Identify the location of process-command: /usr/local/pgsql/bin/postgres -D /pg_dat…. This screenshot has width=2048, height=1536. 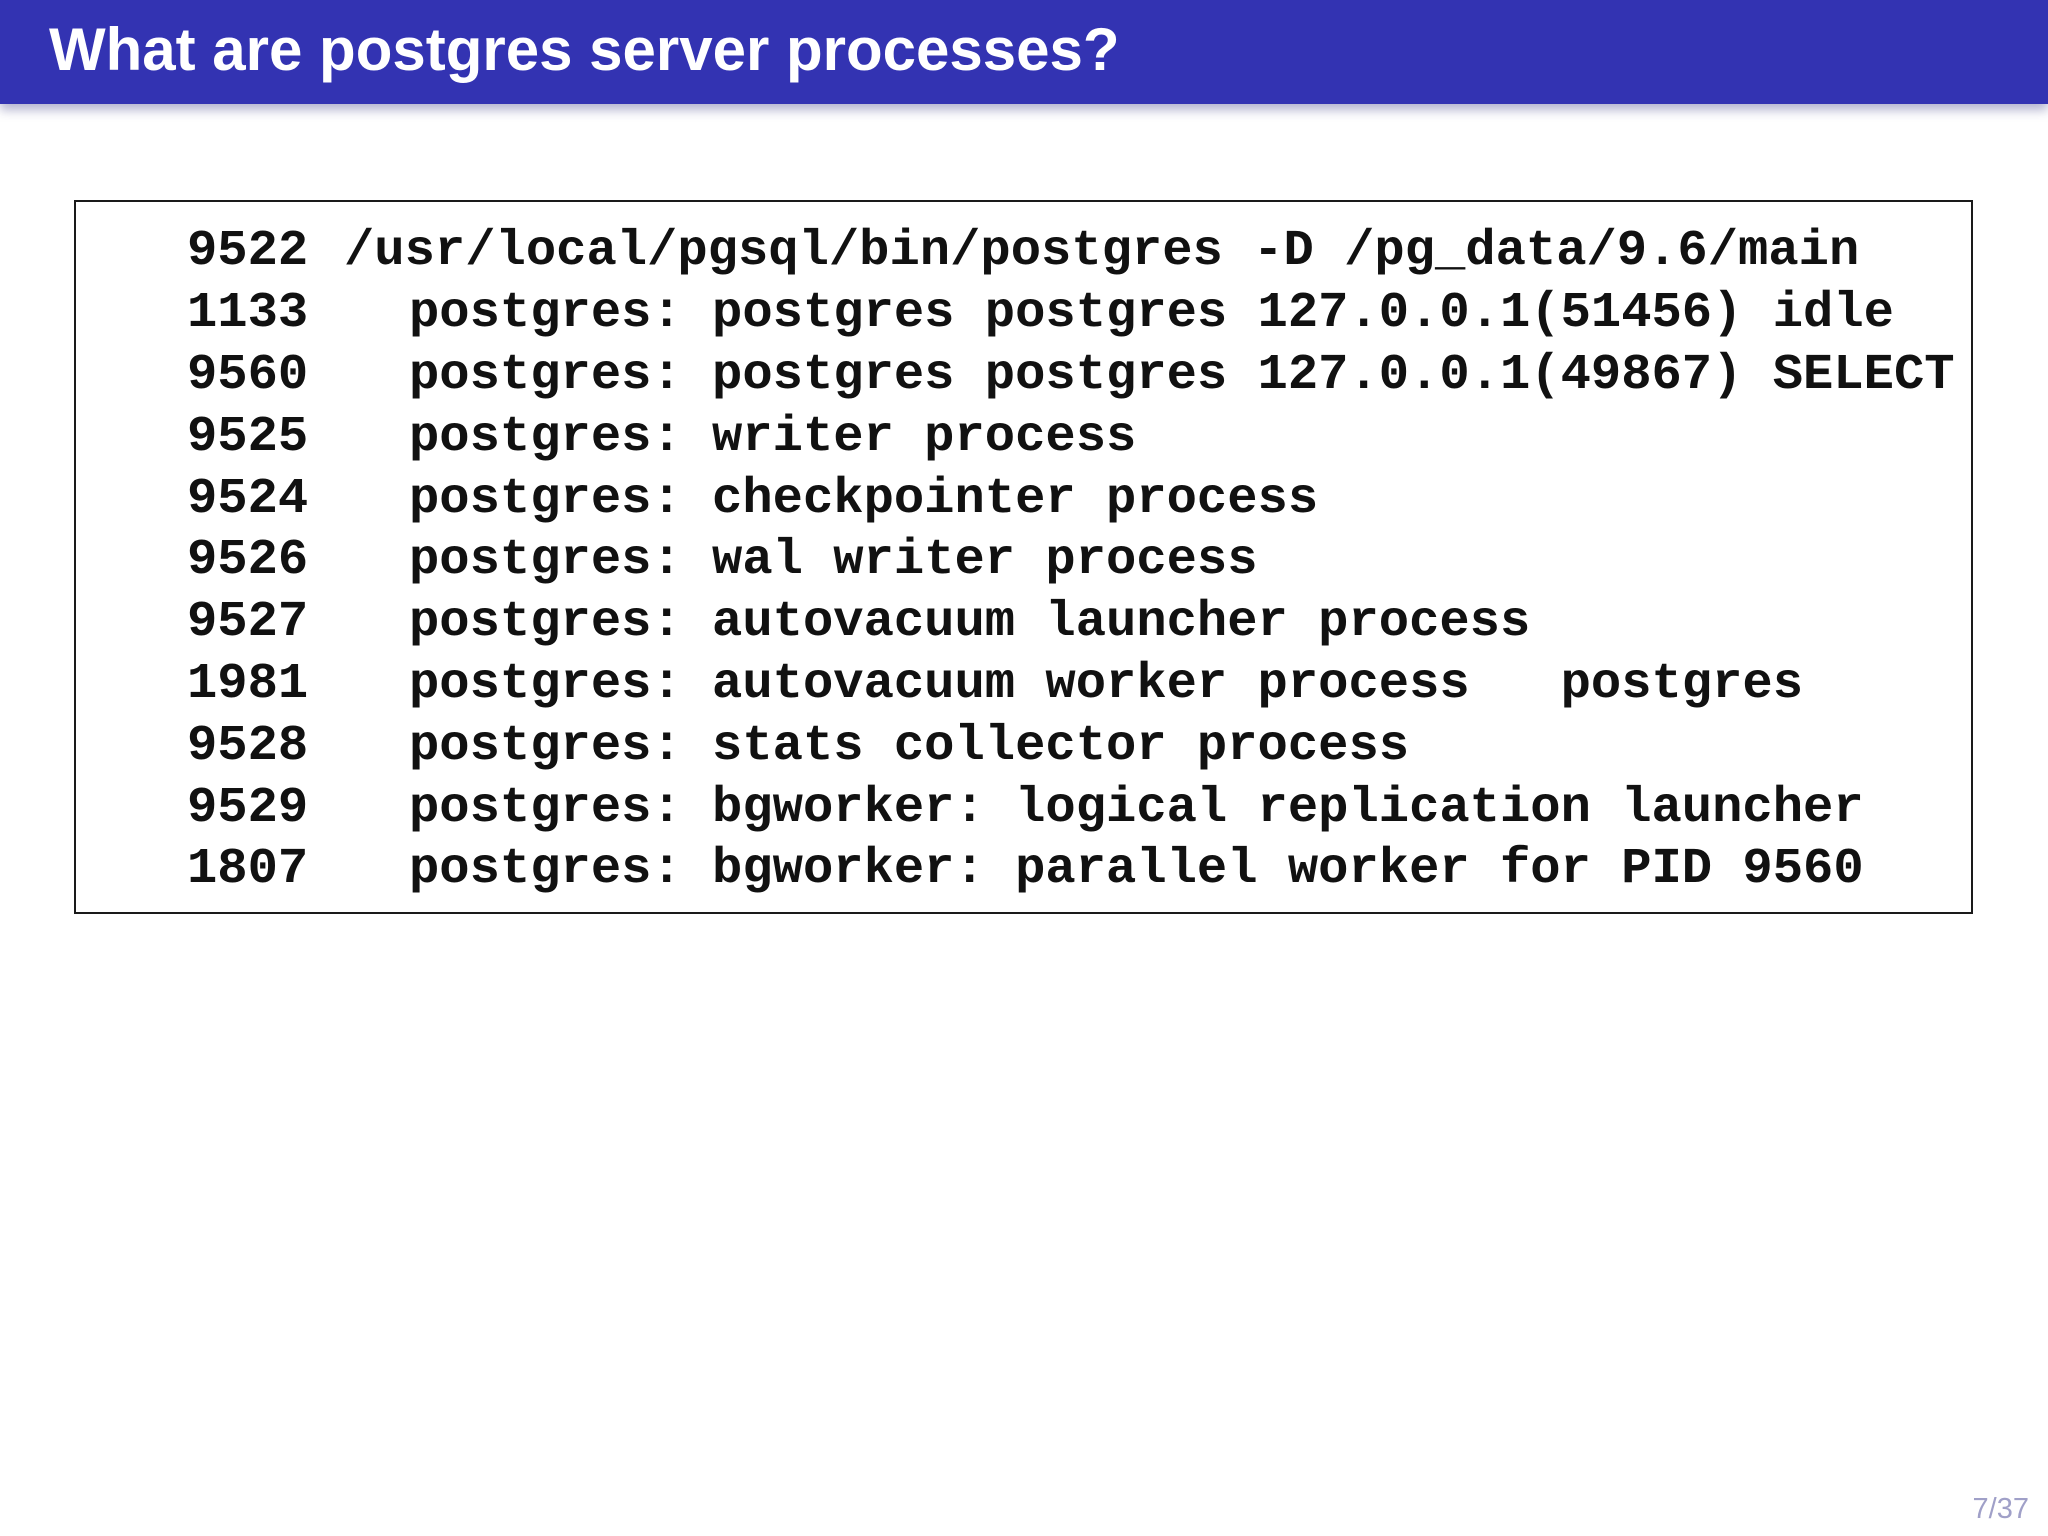
(1102, 252).